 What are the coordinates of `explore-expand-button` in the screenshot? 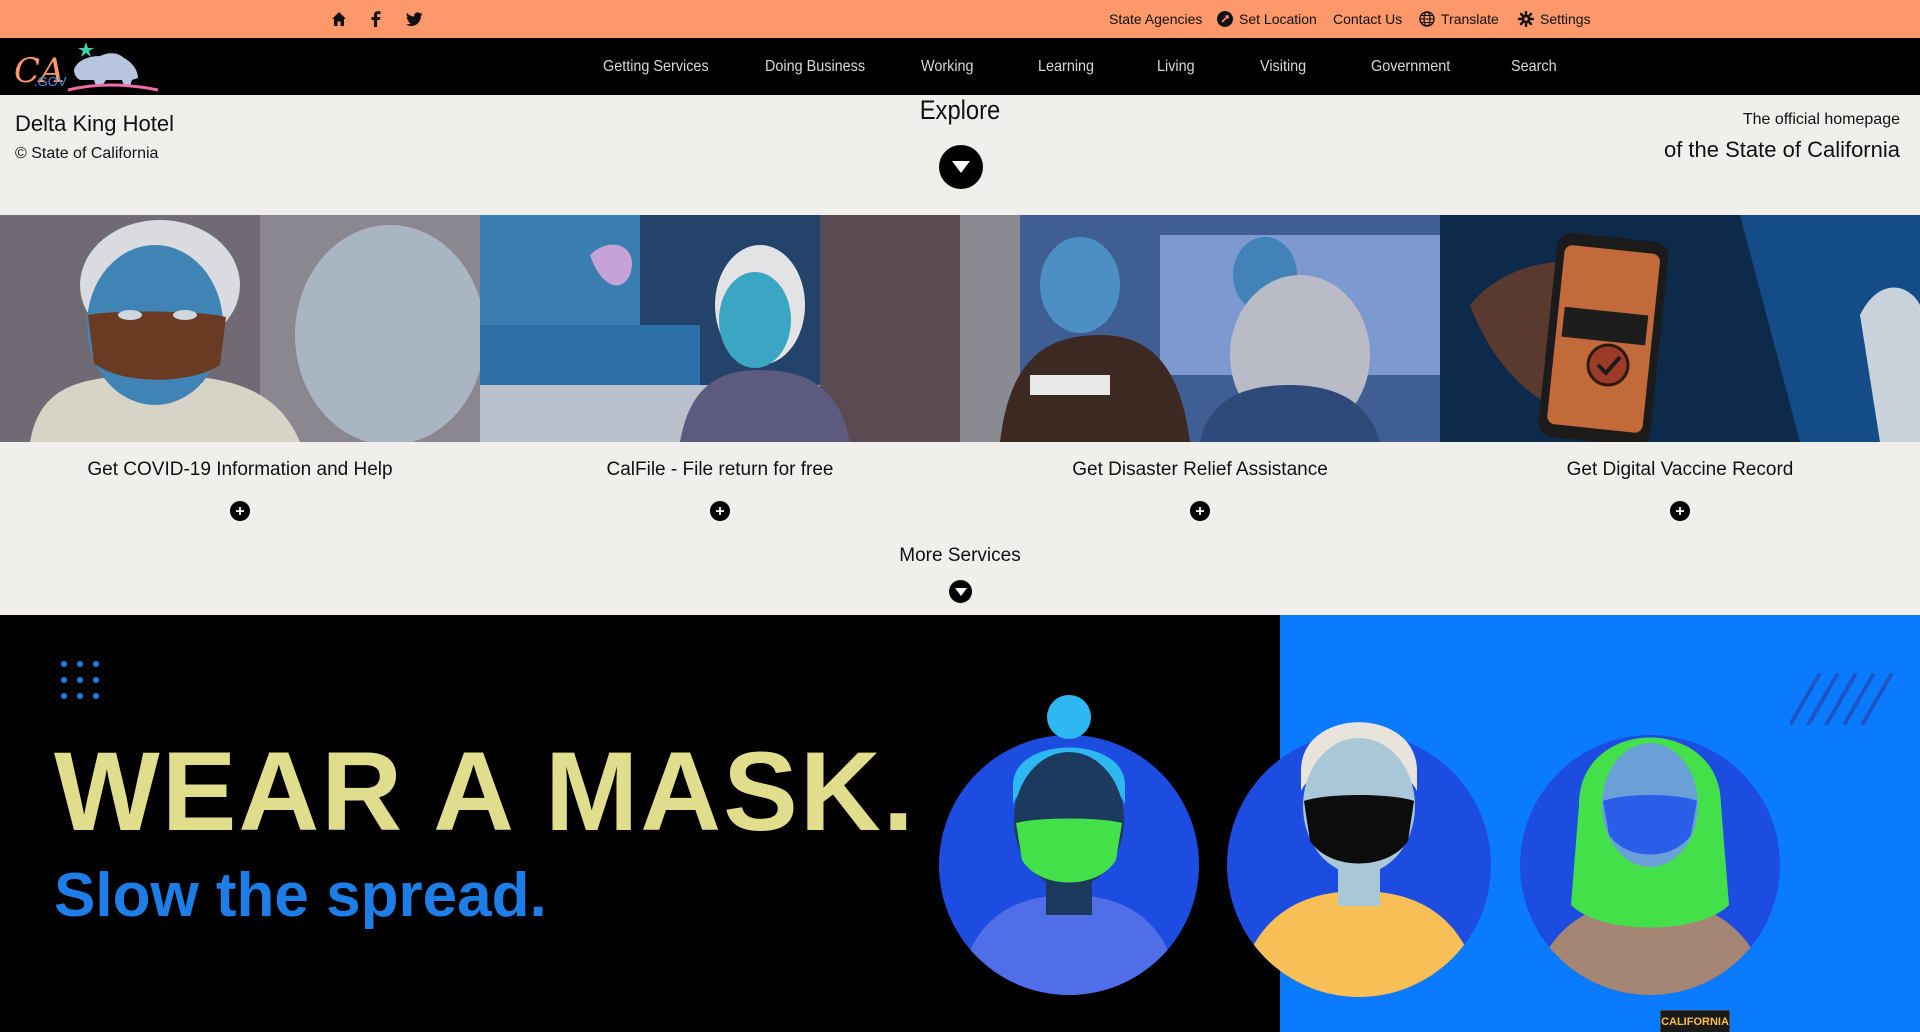 It's located at (961, 167).